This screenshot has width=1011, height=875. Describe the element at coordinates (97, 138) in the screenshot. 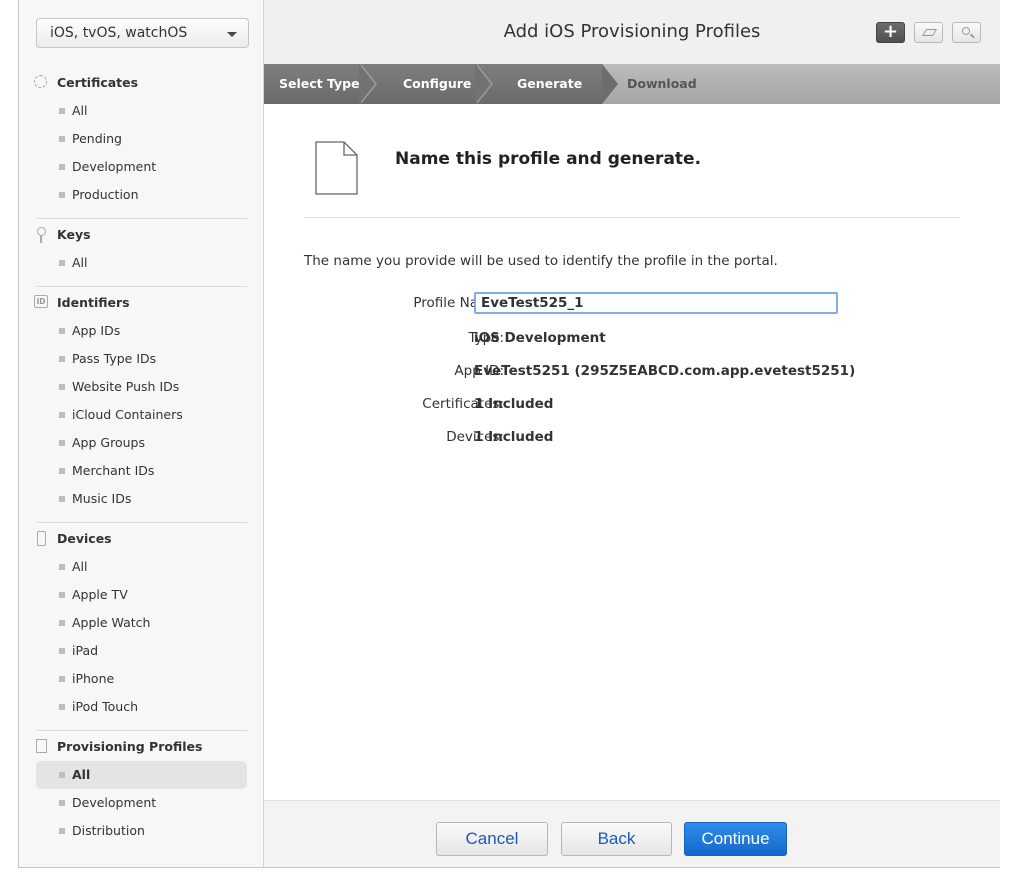

I see `sidebar-item-label: Pending` at that location.